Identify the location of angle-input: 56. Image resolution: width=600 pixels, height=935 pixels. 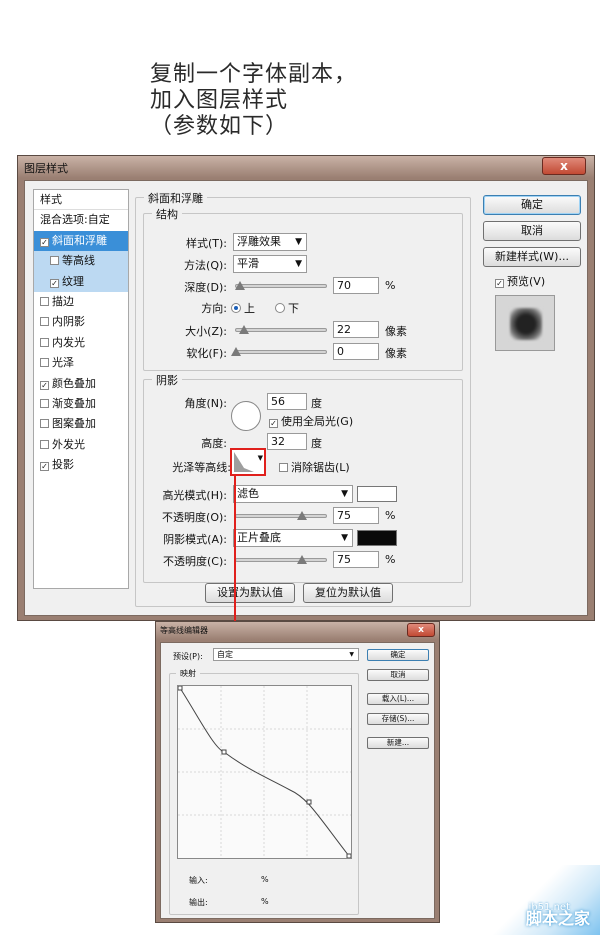
(287, 401).